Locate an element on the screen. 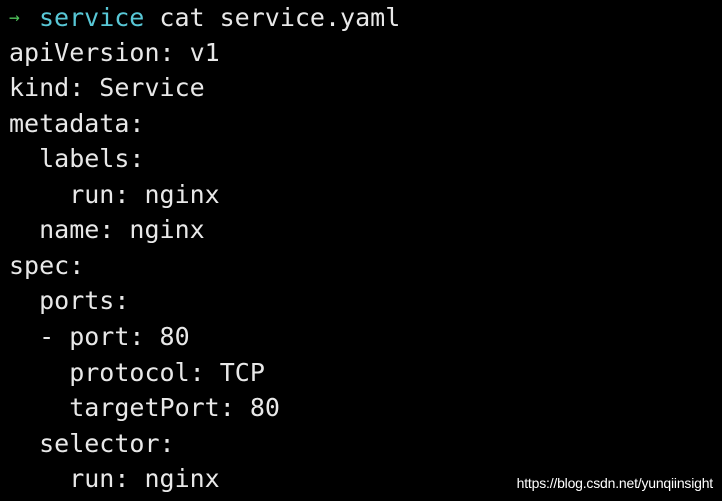  output-line: kind: Service is located at coordinates (107, 87).